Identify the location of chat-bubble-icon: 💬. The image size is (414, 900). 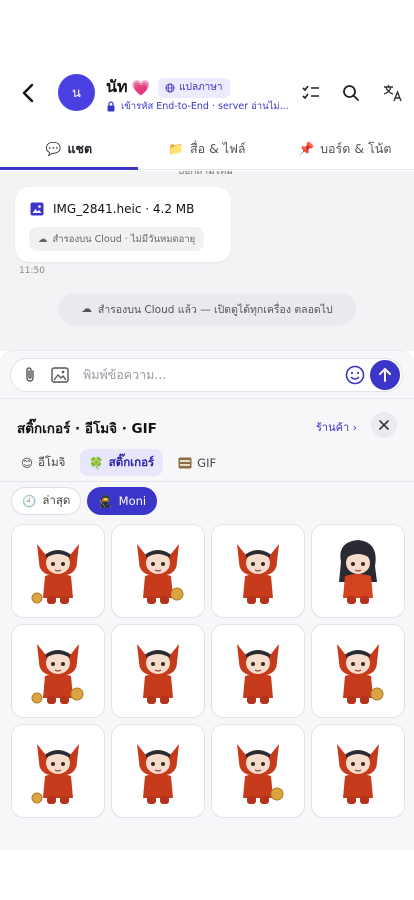
(53, 148).